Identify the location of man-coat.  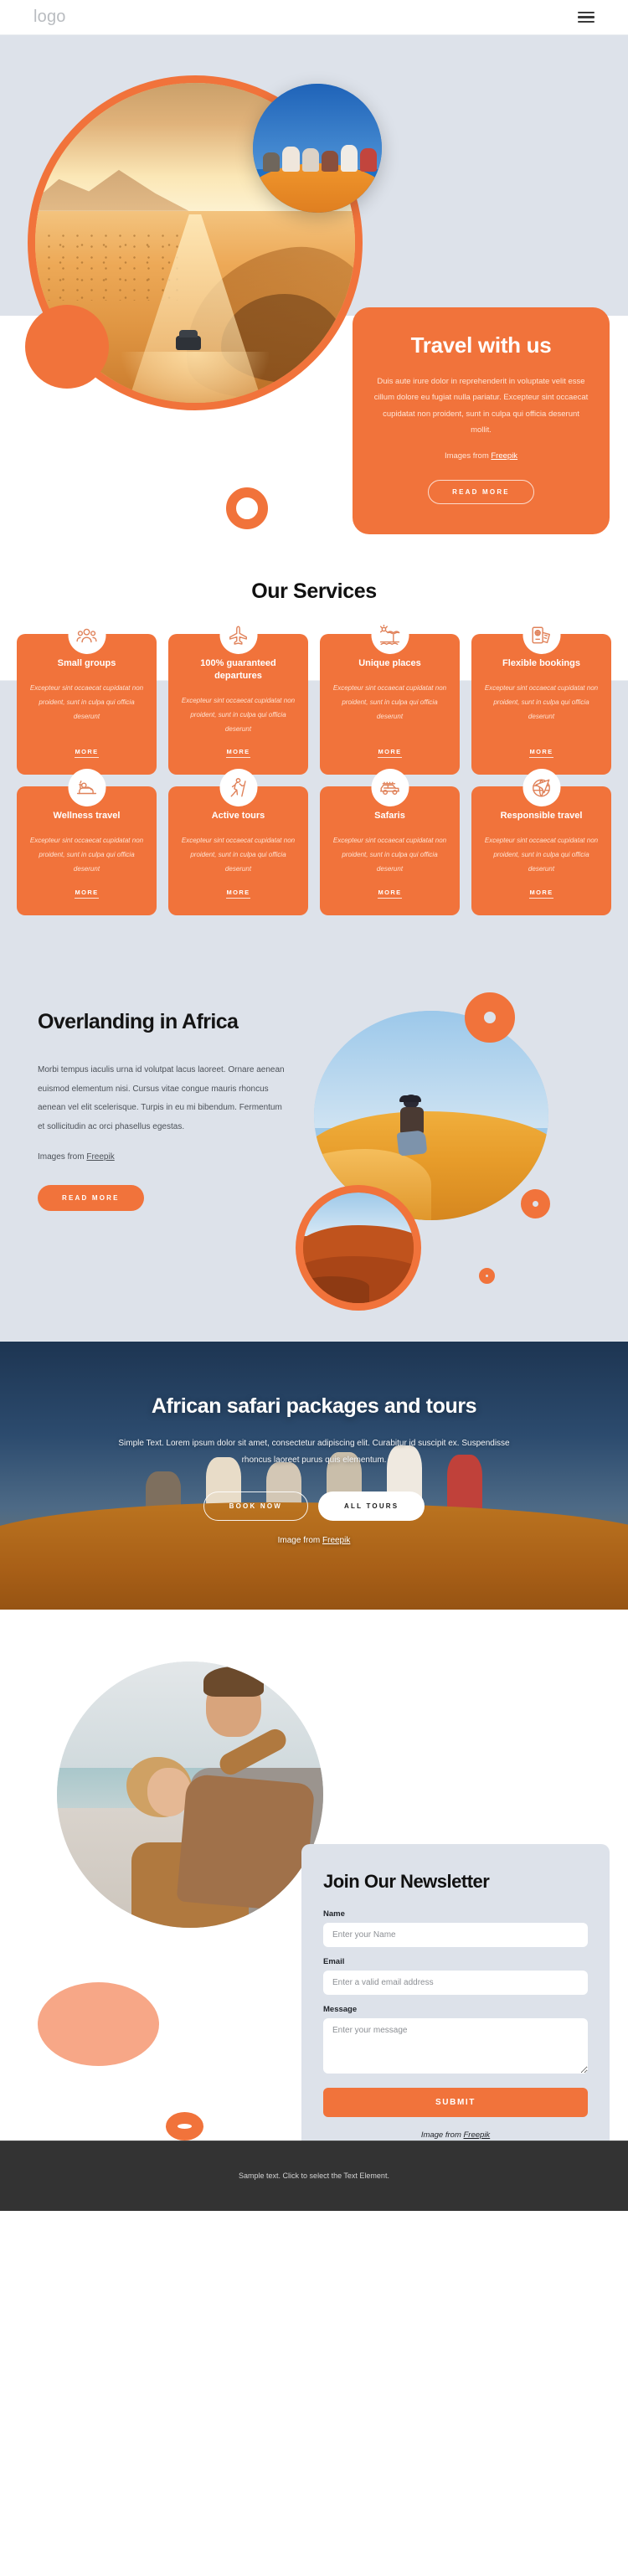
(247, 1842).